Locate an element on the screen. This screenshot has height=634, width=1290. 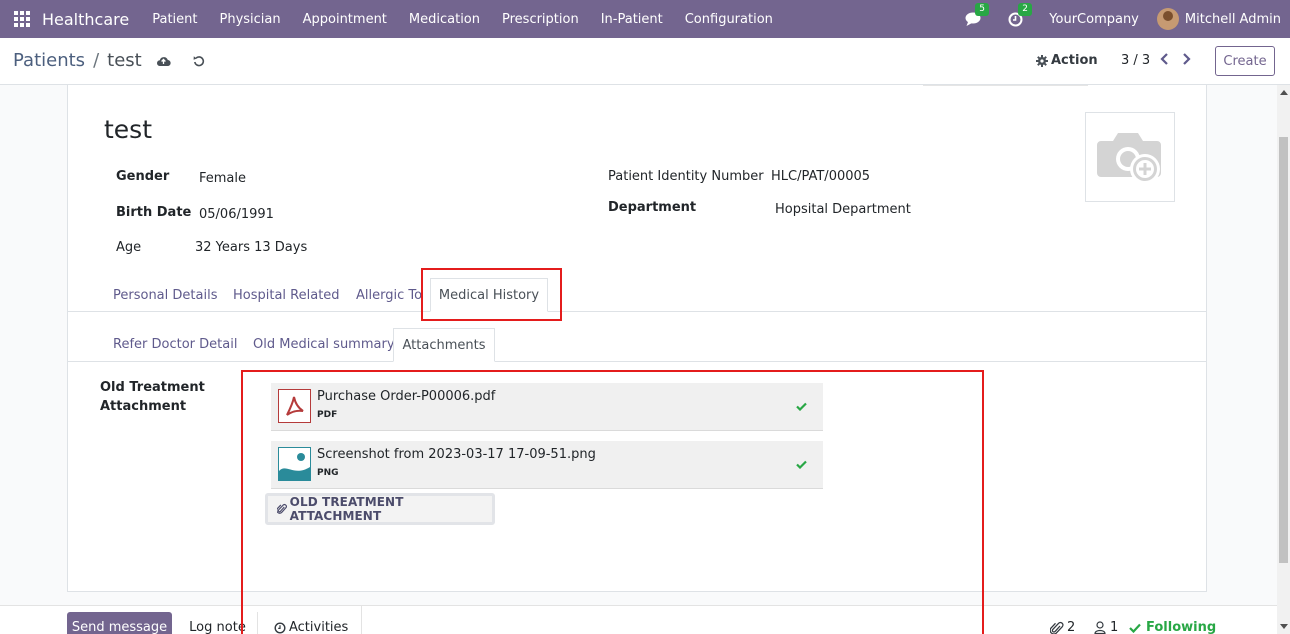
log-note-button: Log note is located at coordinates (218, 623).